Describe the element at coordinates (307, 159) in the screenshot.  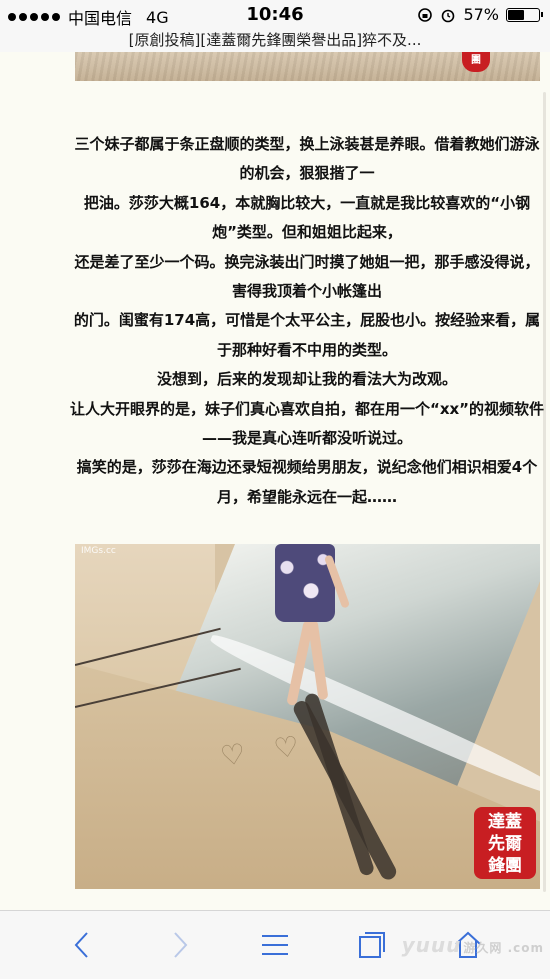
I see `article-line: 三个妹子都属于条正盘顺的类型，换上泳装甚是养眼。借着教她们游泳的机会，狠狠揩了一` at that location.